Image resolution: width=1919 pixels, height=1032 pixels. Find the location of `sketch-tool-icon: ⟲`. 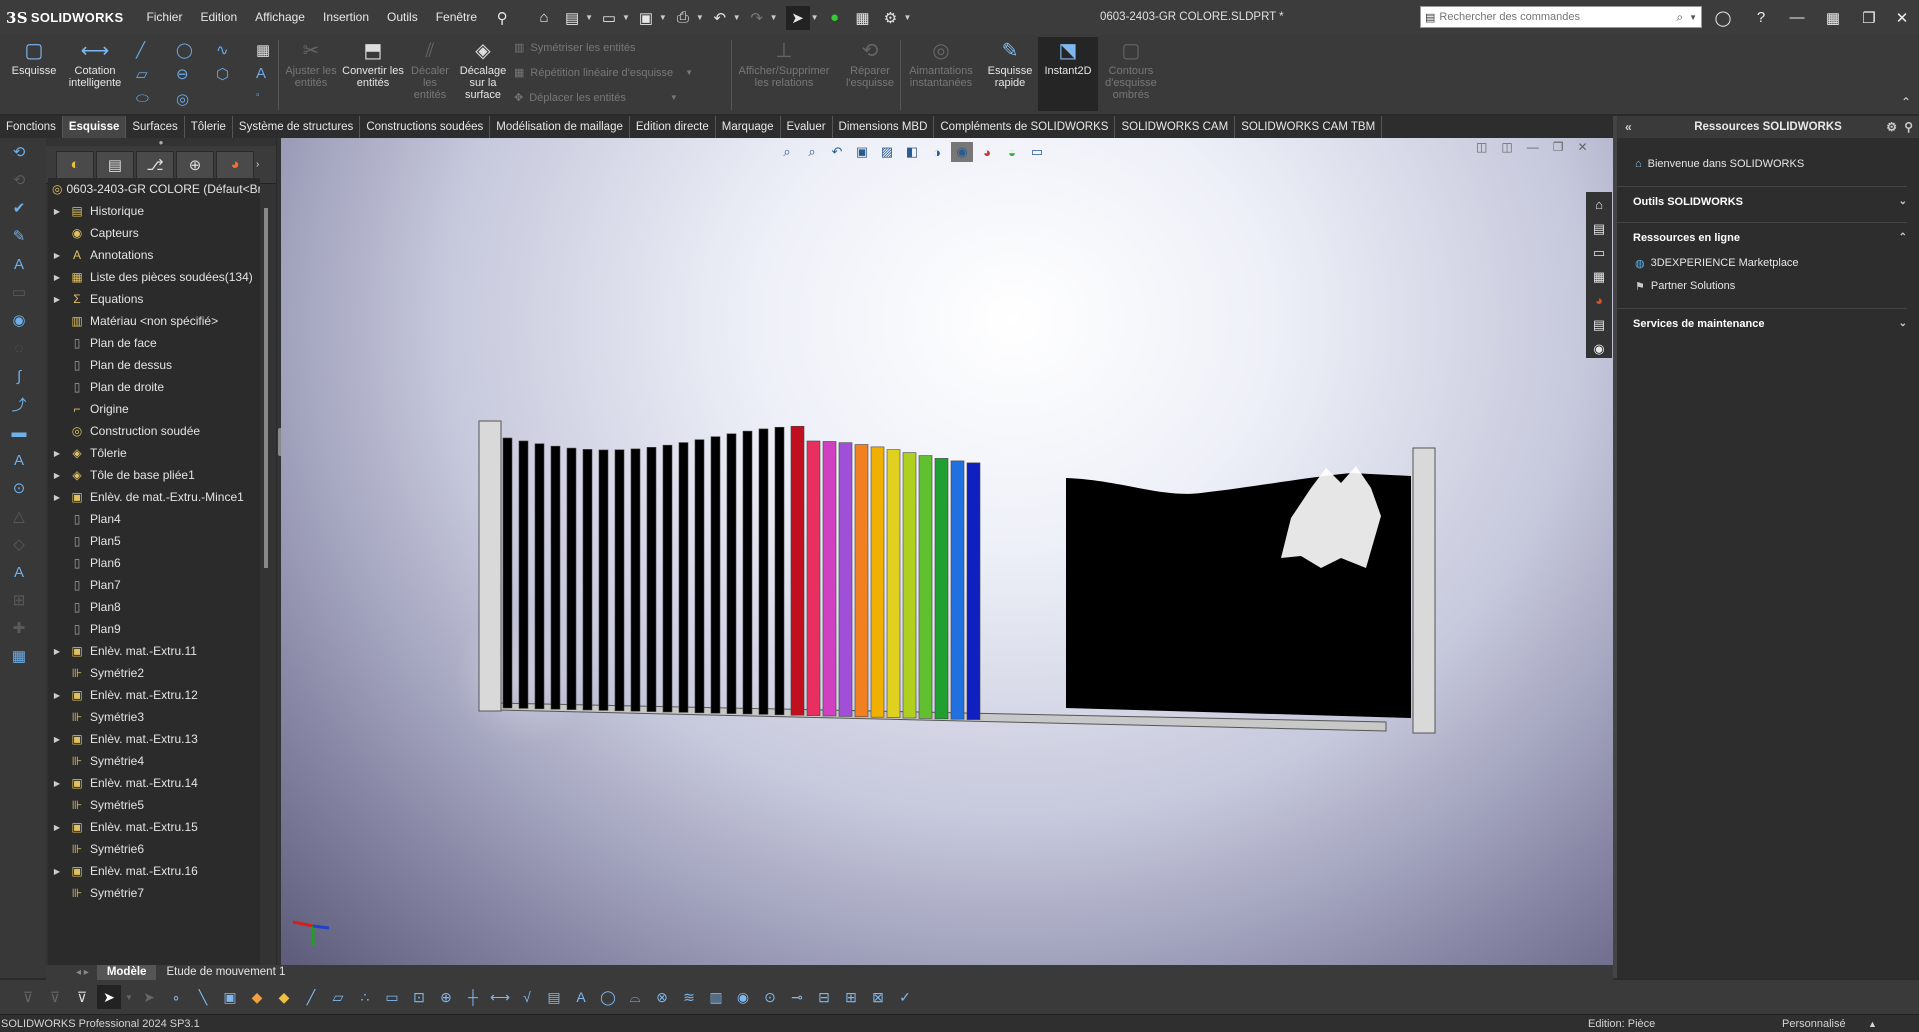

sketch-tool-icon: ⟲ is located at coordinates (19, 152).